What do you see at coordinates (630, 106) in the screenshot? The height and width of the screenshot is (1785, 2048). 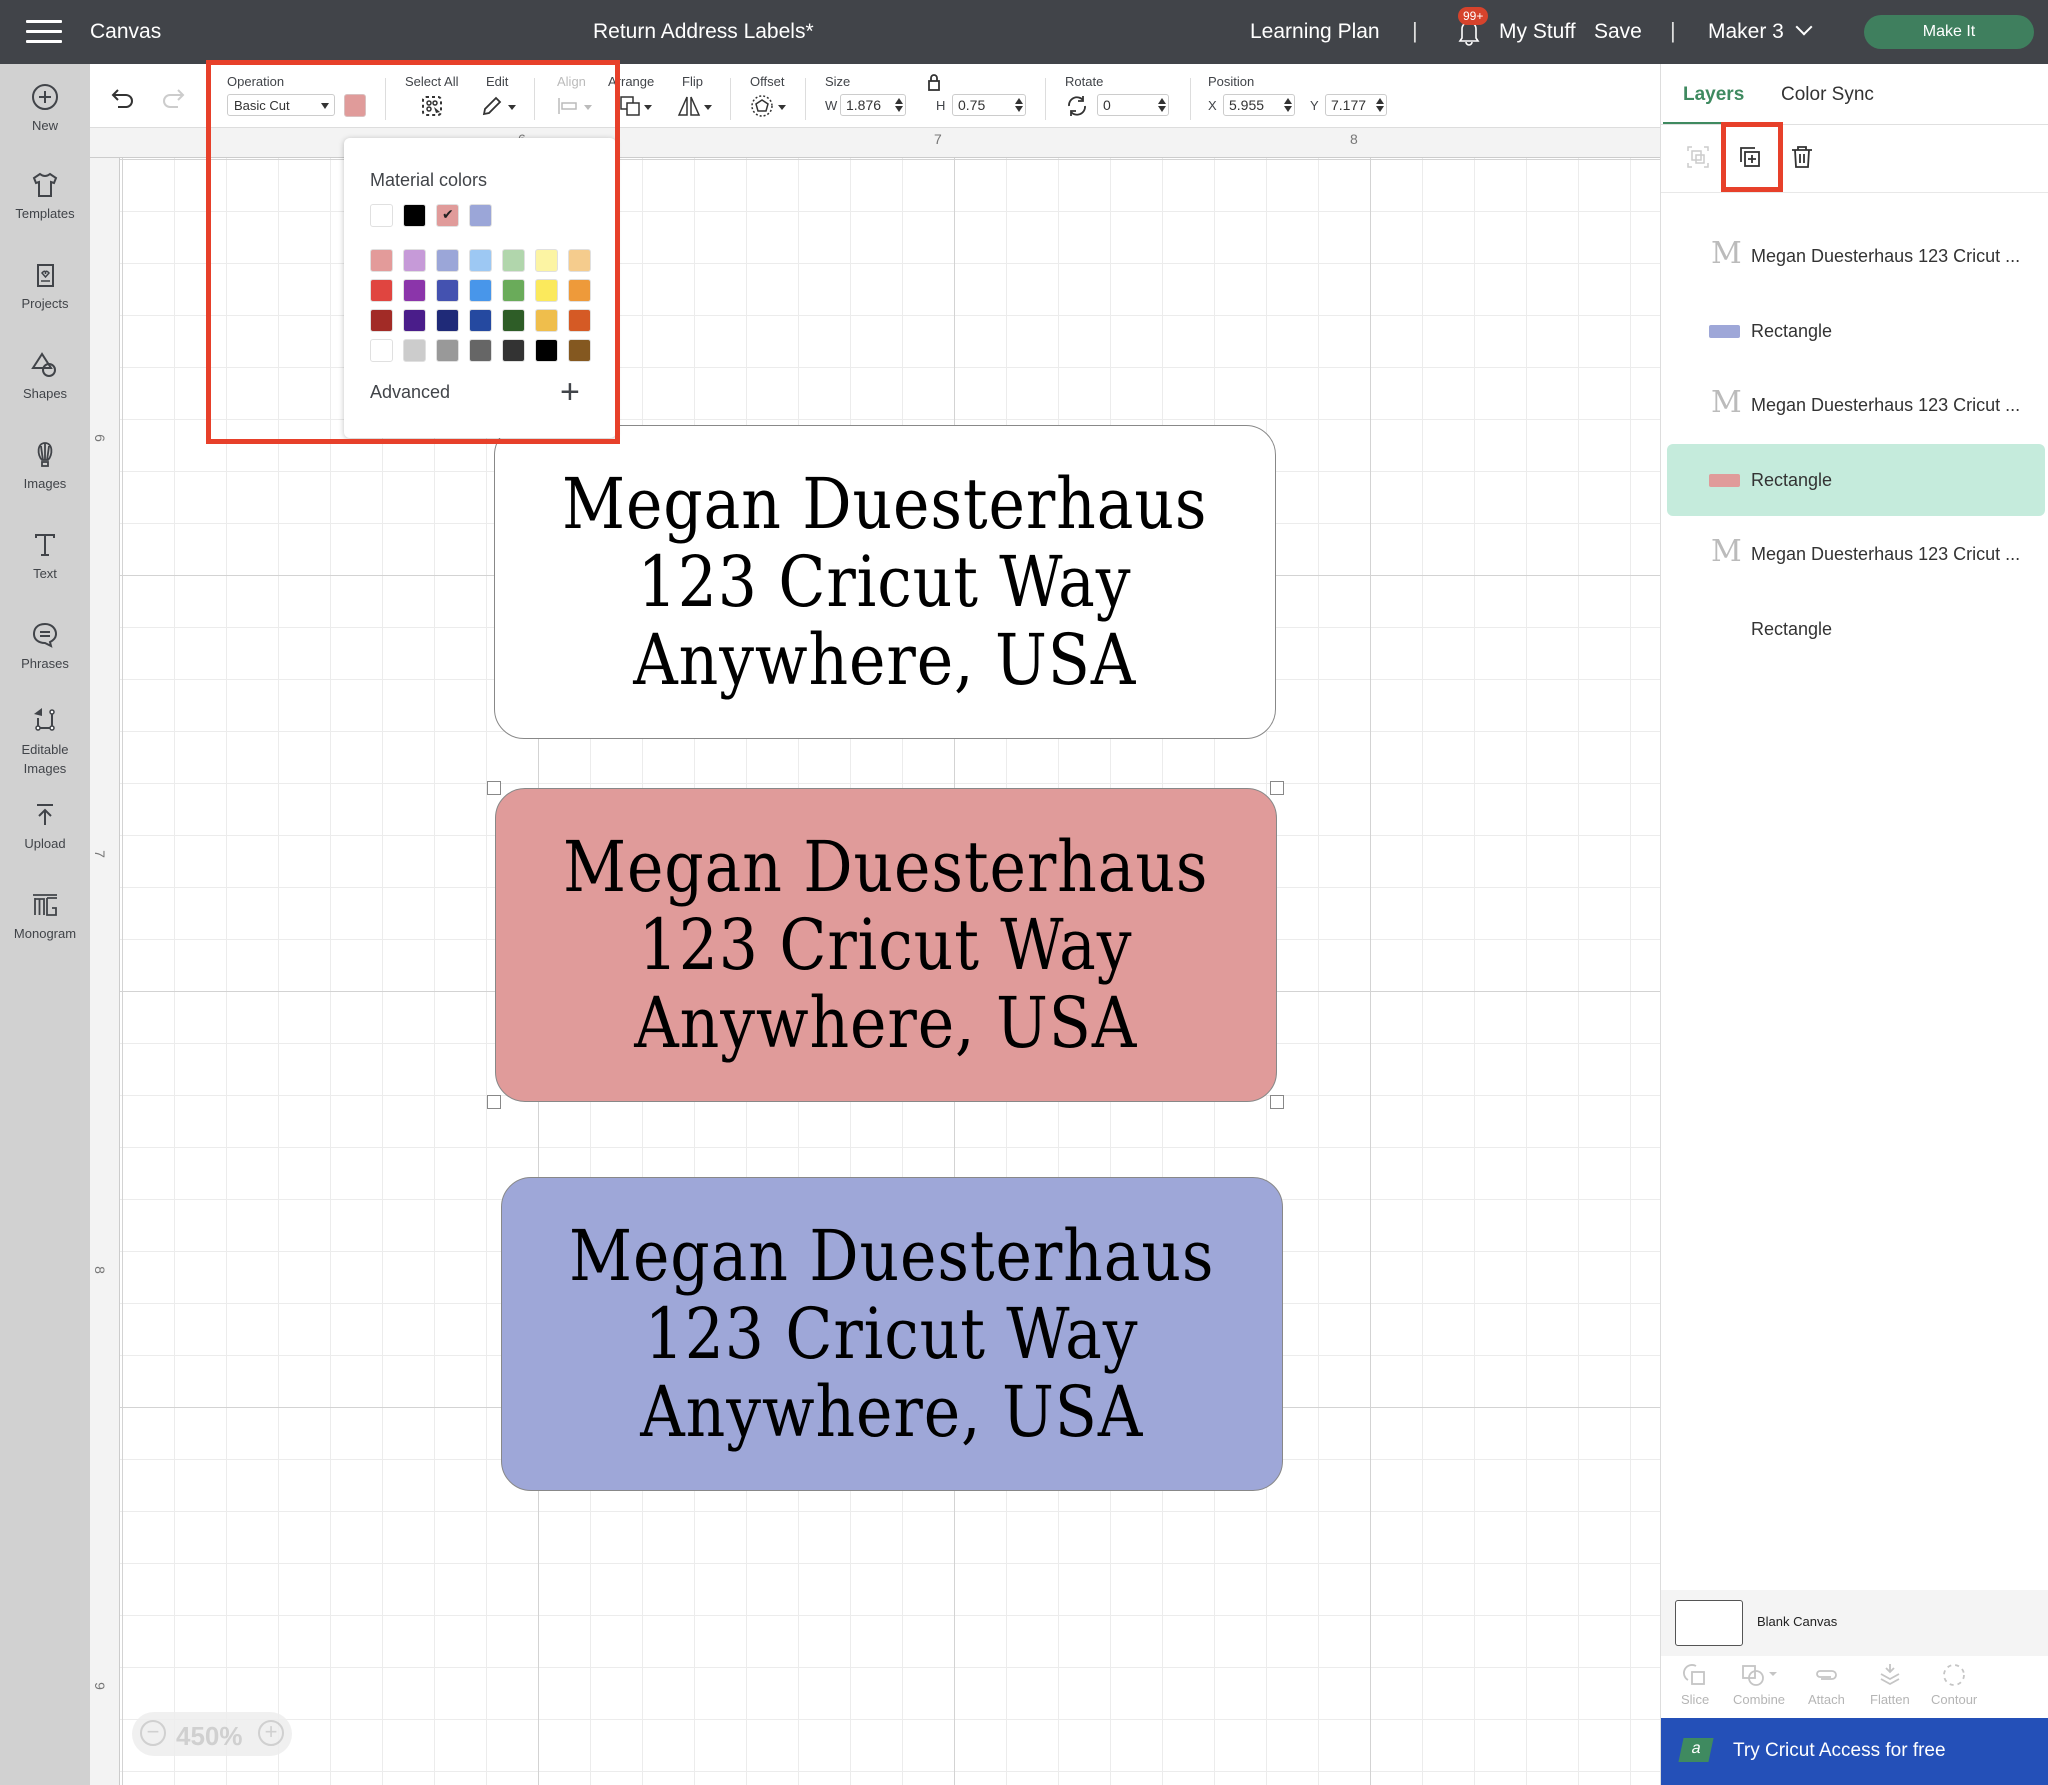 I see `arrange-icon` at bounding box center [630, 106].